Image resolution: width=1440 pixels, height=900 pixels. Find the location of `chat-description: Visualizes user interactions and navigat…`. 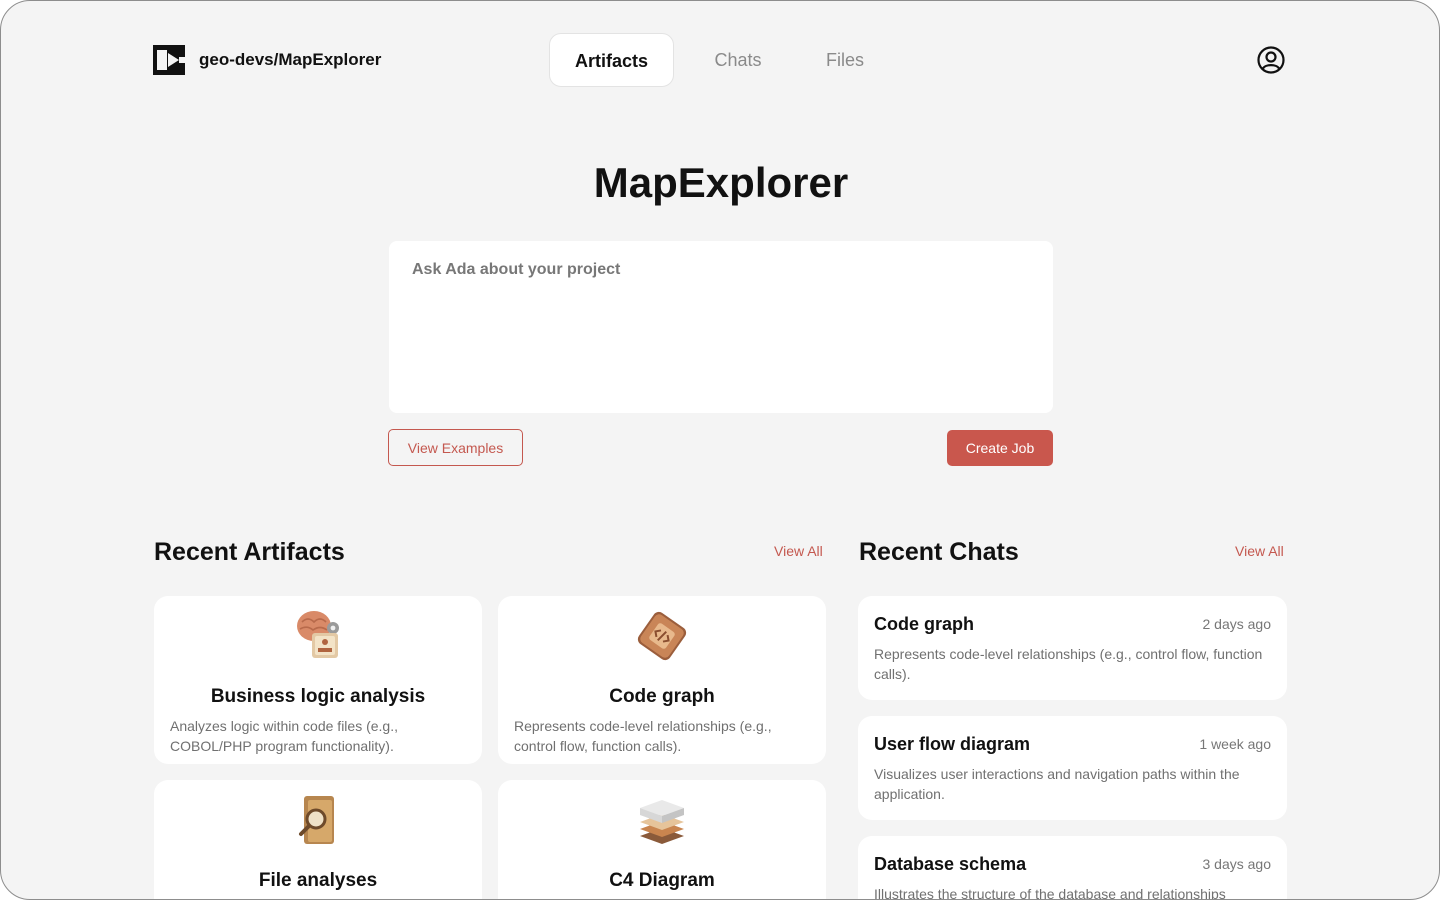

chat-description: Visualizes user interactions and navigat… is located at coordinates (1057, 784).